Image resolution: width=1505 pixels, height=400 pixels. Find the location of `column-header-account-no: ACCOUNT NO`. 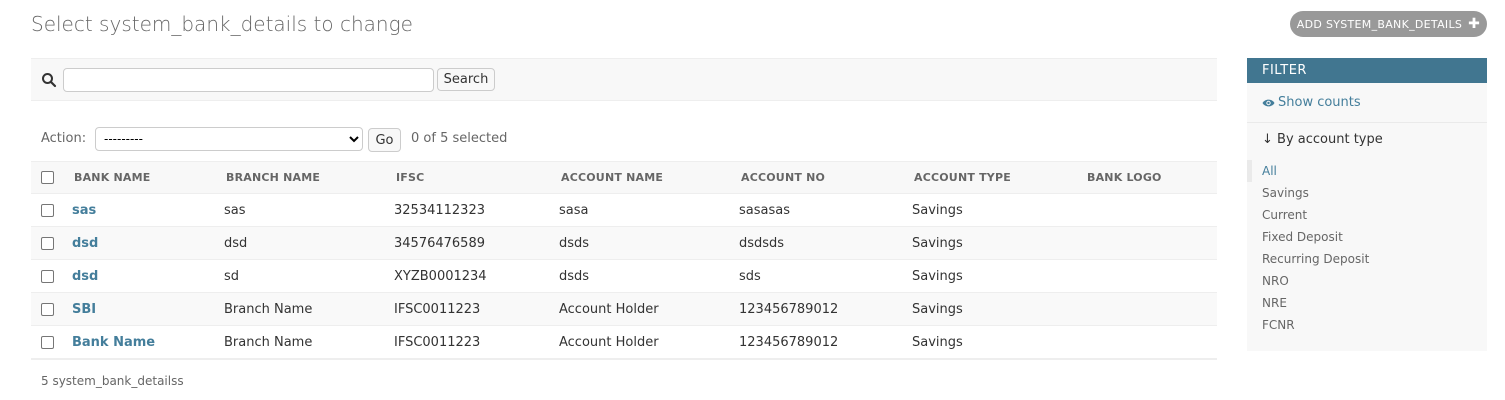

column-header-account-no: ACCOUNT NO is located at coordinates (825, 177).